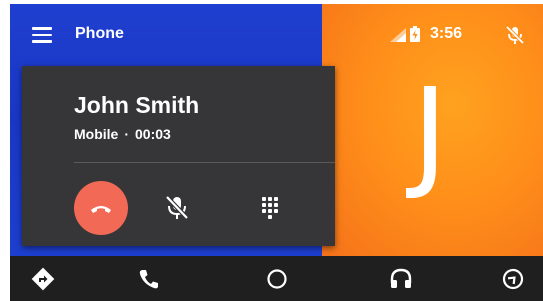 This screenshot has width=543, height=301. What do you see at coordinates (398, 35) in the screenshot?
I see `cell-signal-icon` at bounding box center [398, 35].